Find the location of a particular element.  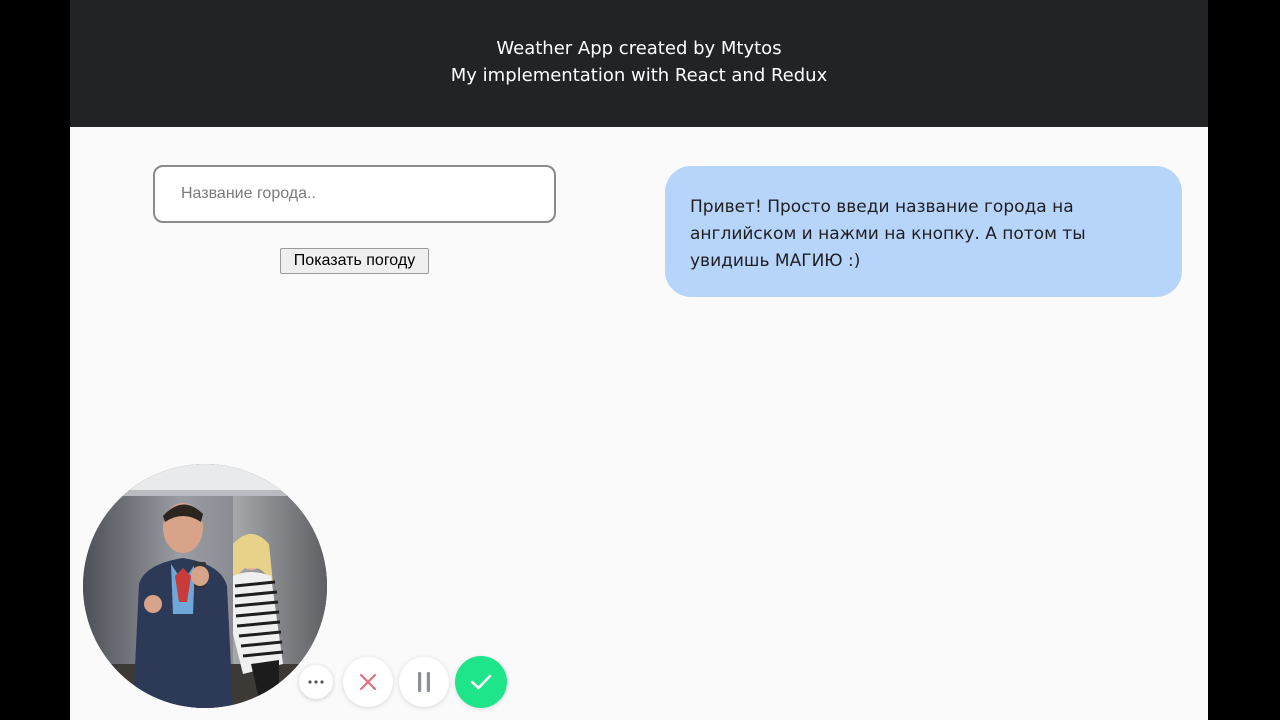

more-icon is located at coordinates (316, 682).